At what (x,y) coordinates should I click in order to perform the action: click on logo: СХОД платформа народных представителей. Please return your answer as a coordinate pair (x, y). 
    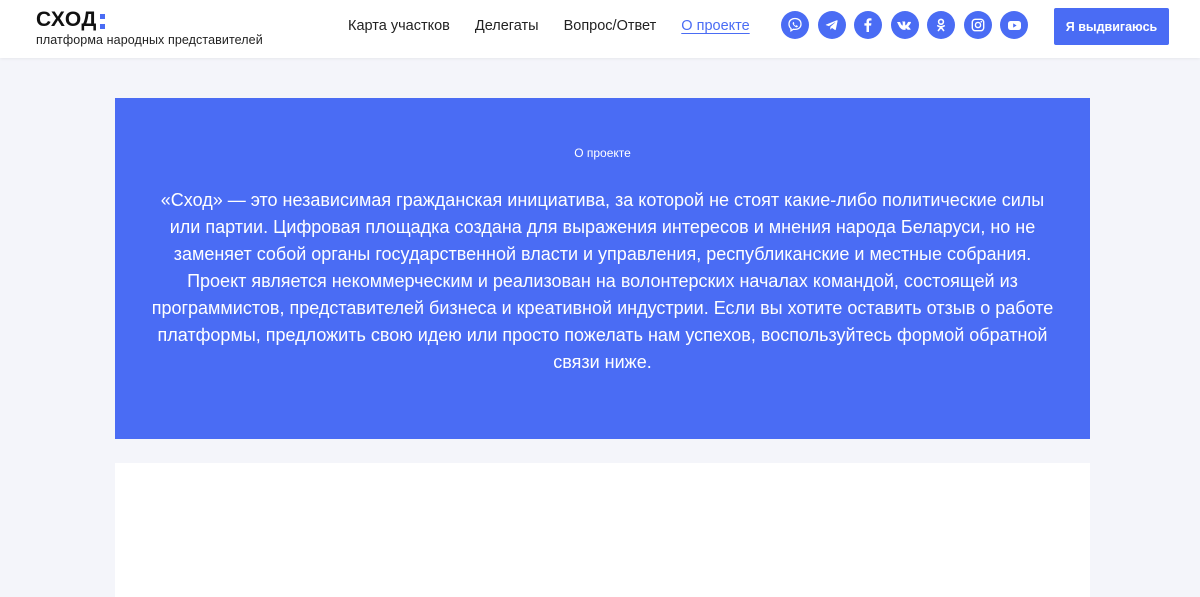
    Looking at the image, I should click on (149, 28).